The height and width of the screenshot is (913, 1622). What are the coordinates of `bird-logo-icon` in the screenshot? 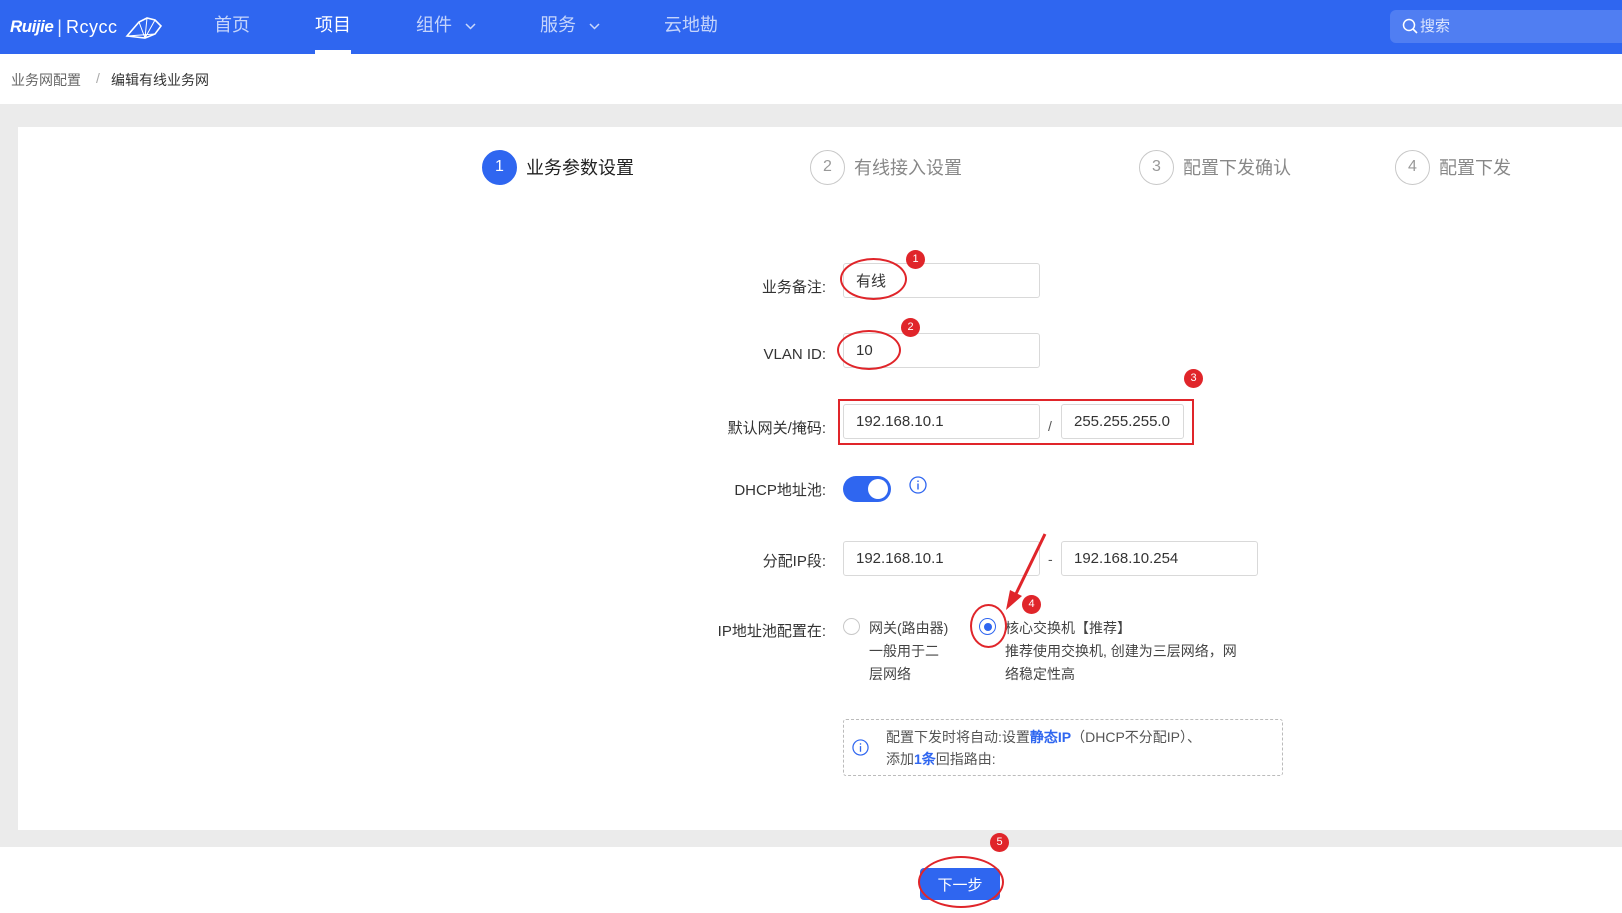 It's located at (144, 28).